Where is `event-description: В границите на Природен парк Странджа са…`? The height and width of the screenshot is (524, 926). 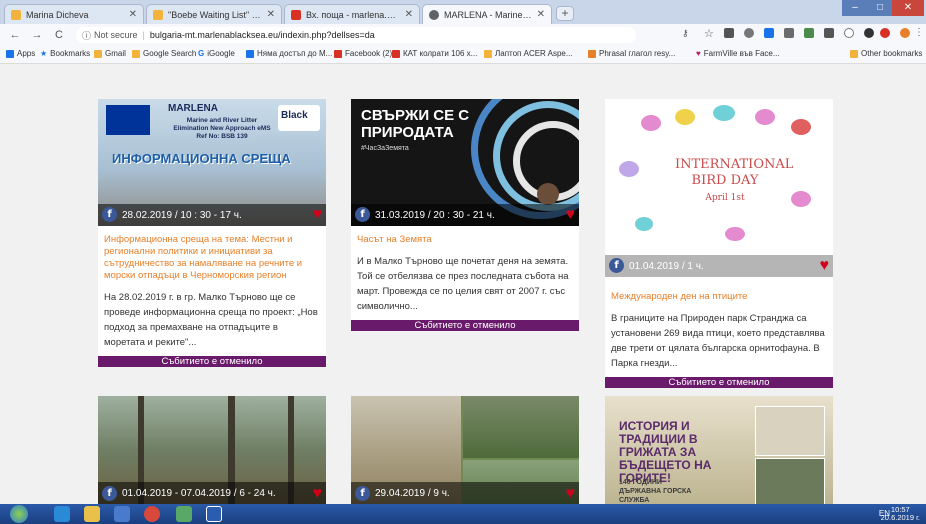 event-description: В границите на Природен парк Странджа са… is located at coordinates (718, 341).